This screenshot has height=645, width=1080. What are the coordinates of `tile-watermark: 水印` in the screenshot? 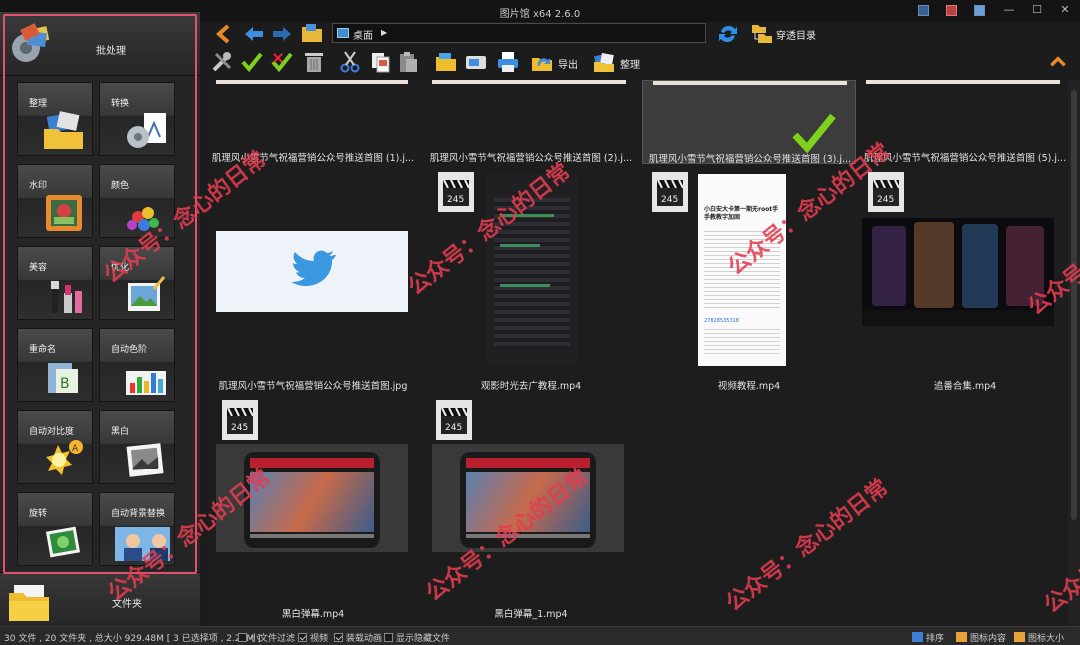 It's located at (55, 201).